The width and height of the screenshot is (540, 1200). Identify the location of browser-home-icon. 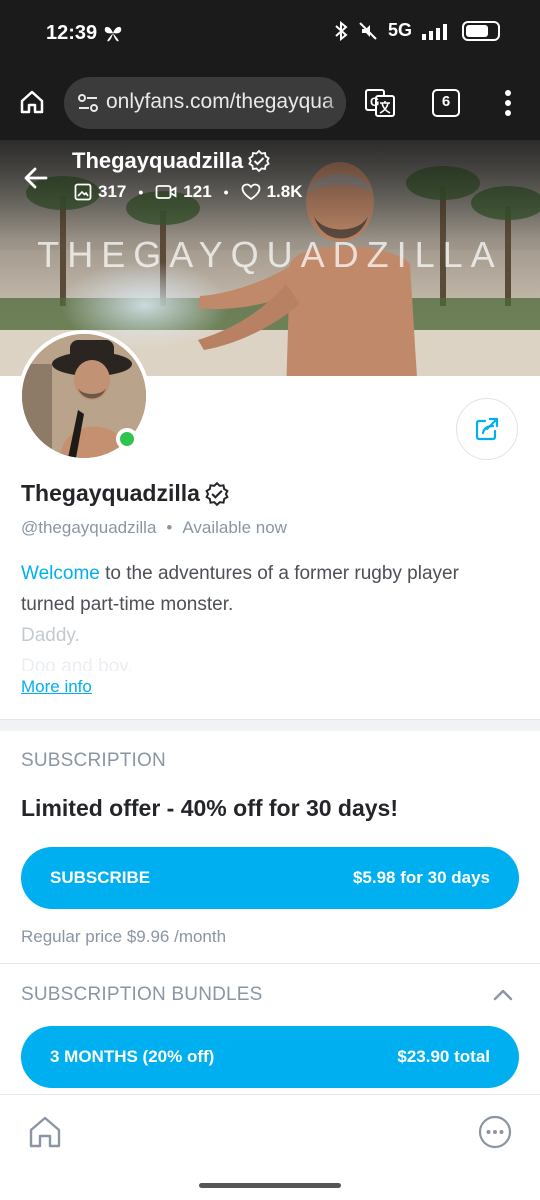
(32, 102).